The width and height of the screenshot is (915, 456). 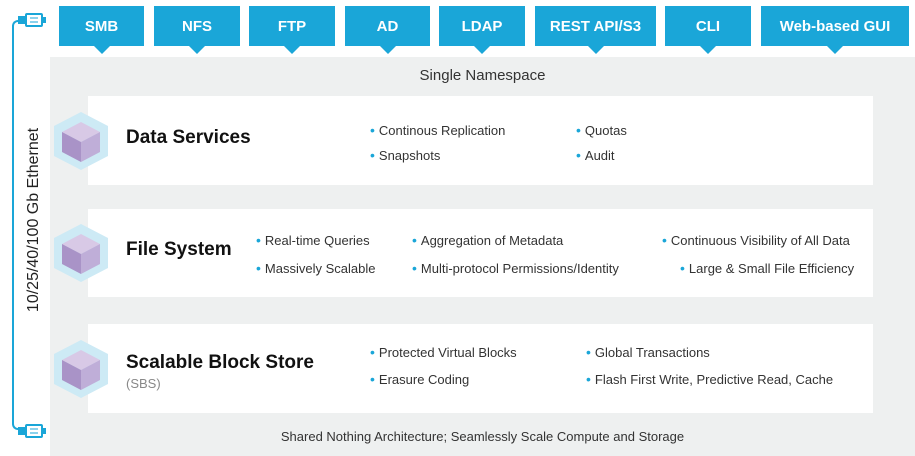 I want to click on ethernet-label: 10/25/40/100 Gb Ethernet, so click(x=34, y=220).